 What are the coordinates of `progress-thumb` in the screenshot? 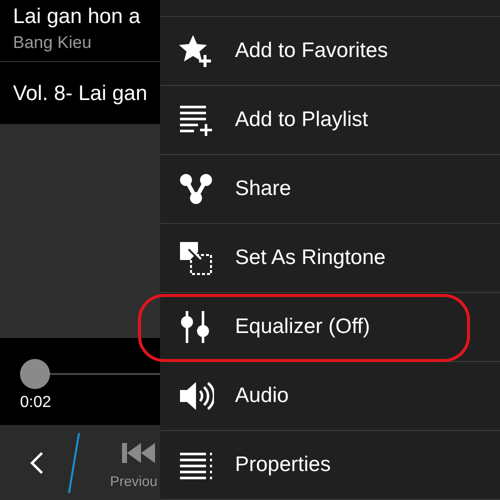 It's located at (35, 374).